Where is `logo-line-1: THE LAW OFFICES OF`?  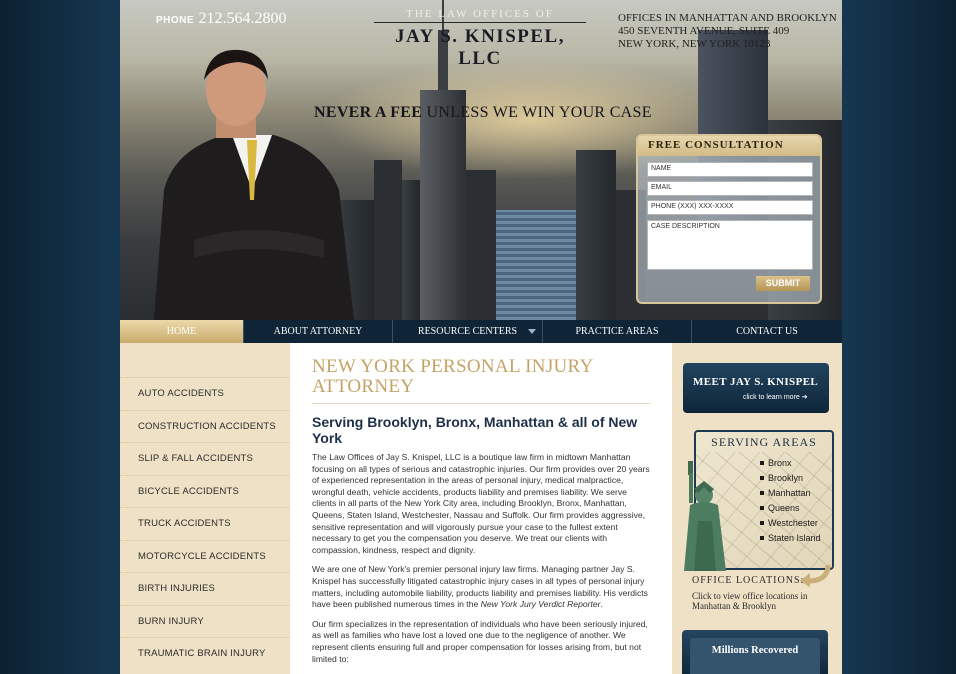
logo-line-1: THE LAW OFFICES OF is located at coordinates (480, 14).